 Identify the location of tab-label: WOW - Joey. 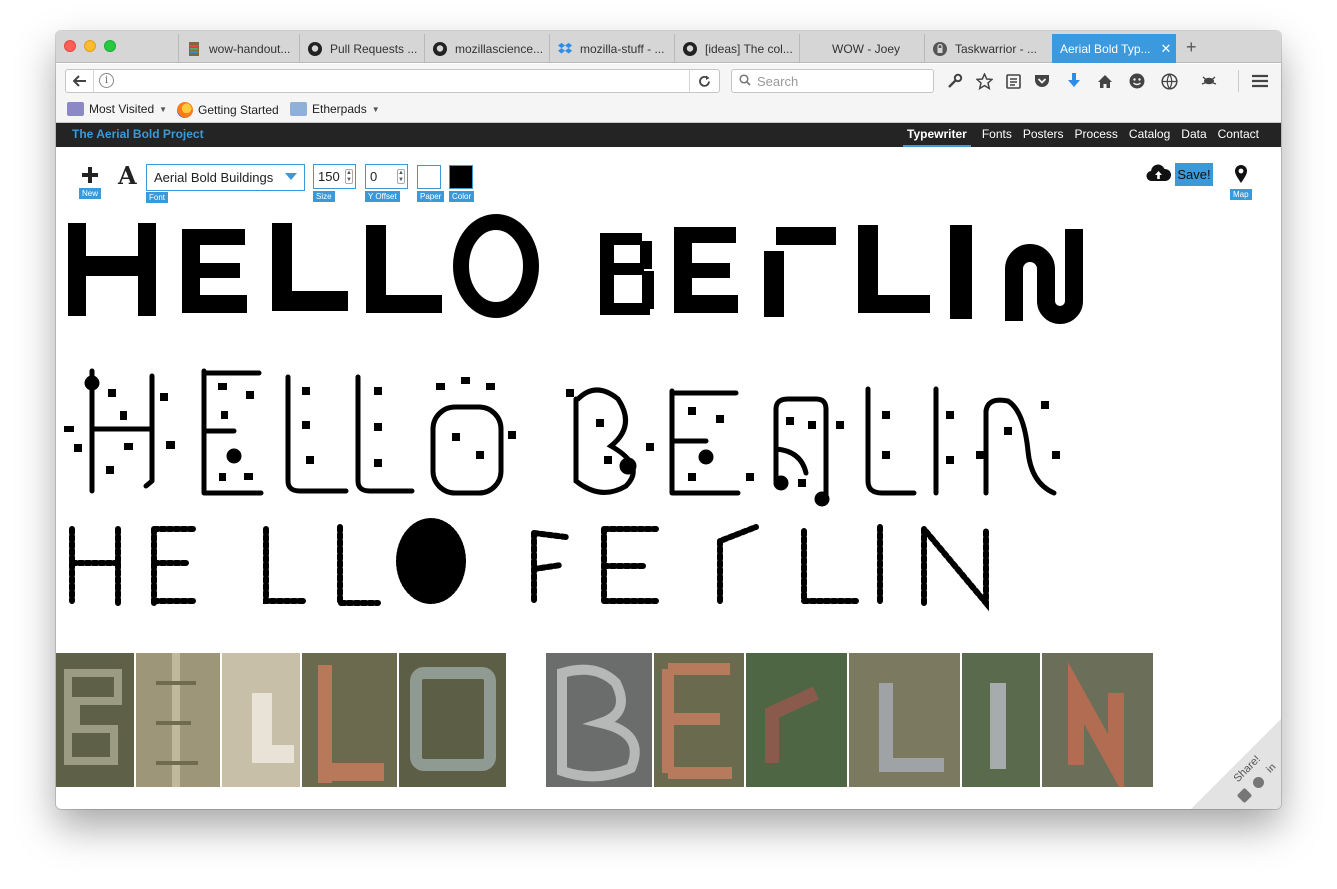
(866, 48).